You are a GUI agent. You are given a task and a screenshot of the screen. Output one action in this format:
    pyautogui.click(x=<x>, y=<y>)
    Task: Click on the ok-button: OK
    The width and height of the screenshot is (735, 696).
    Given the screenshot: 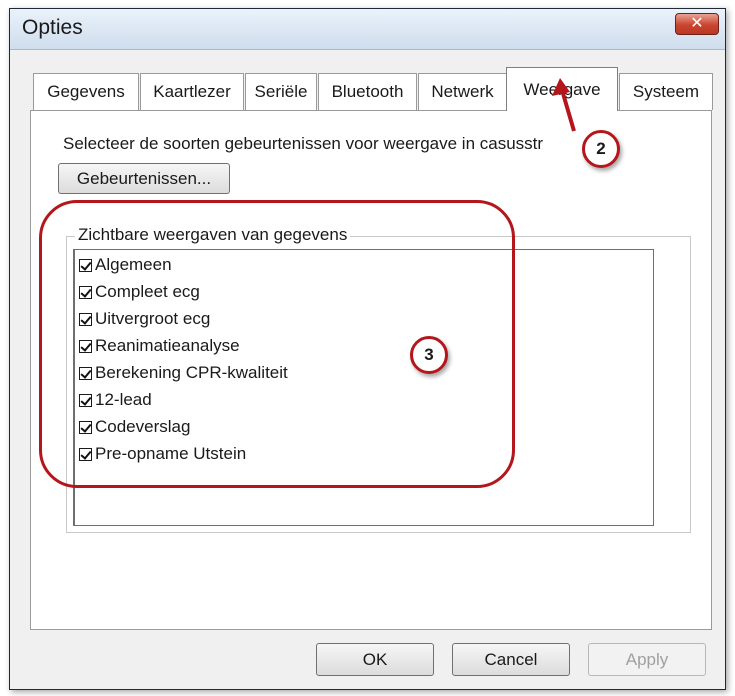 What is the action you would take?
    pyautogui.click(x=375, y=659)
    